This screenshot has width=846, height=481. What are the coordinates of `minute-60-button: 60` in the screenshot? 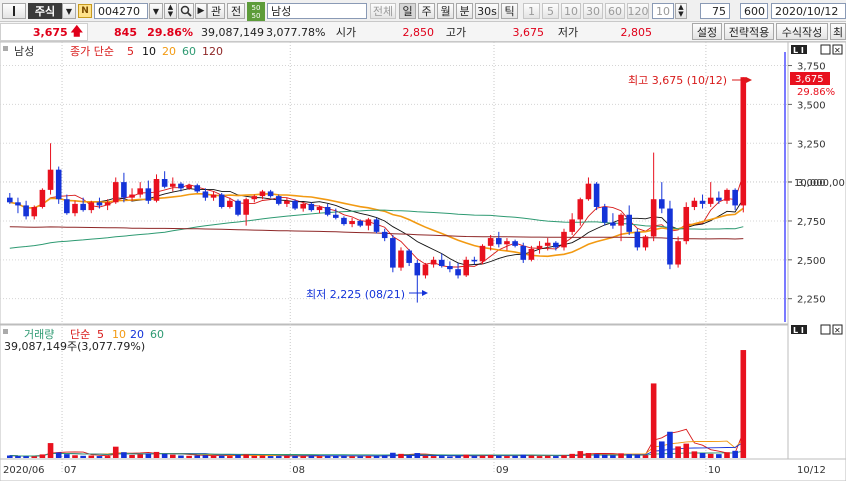 It's located at (615, 11).